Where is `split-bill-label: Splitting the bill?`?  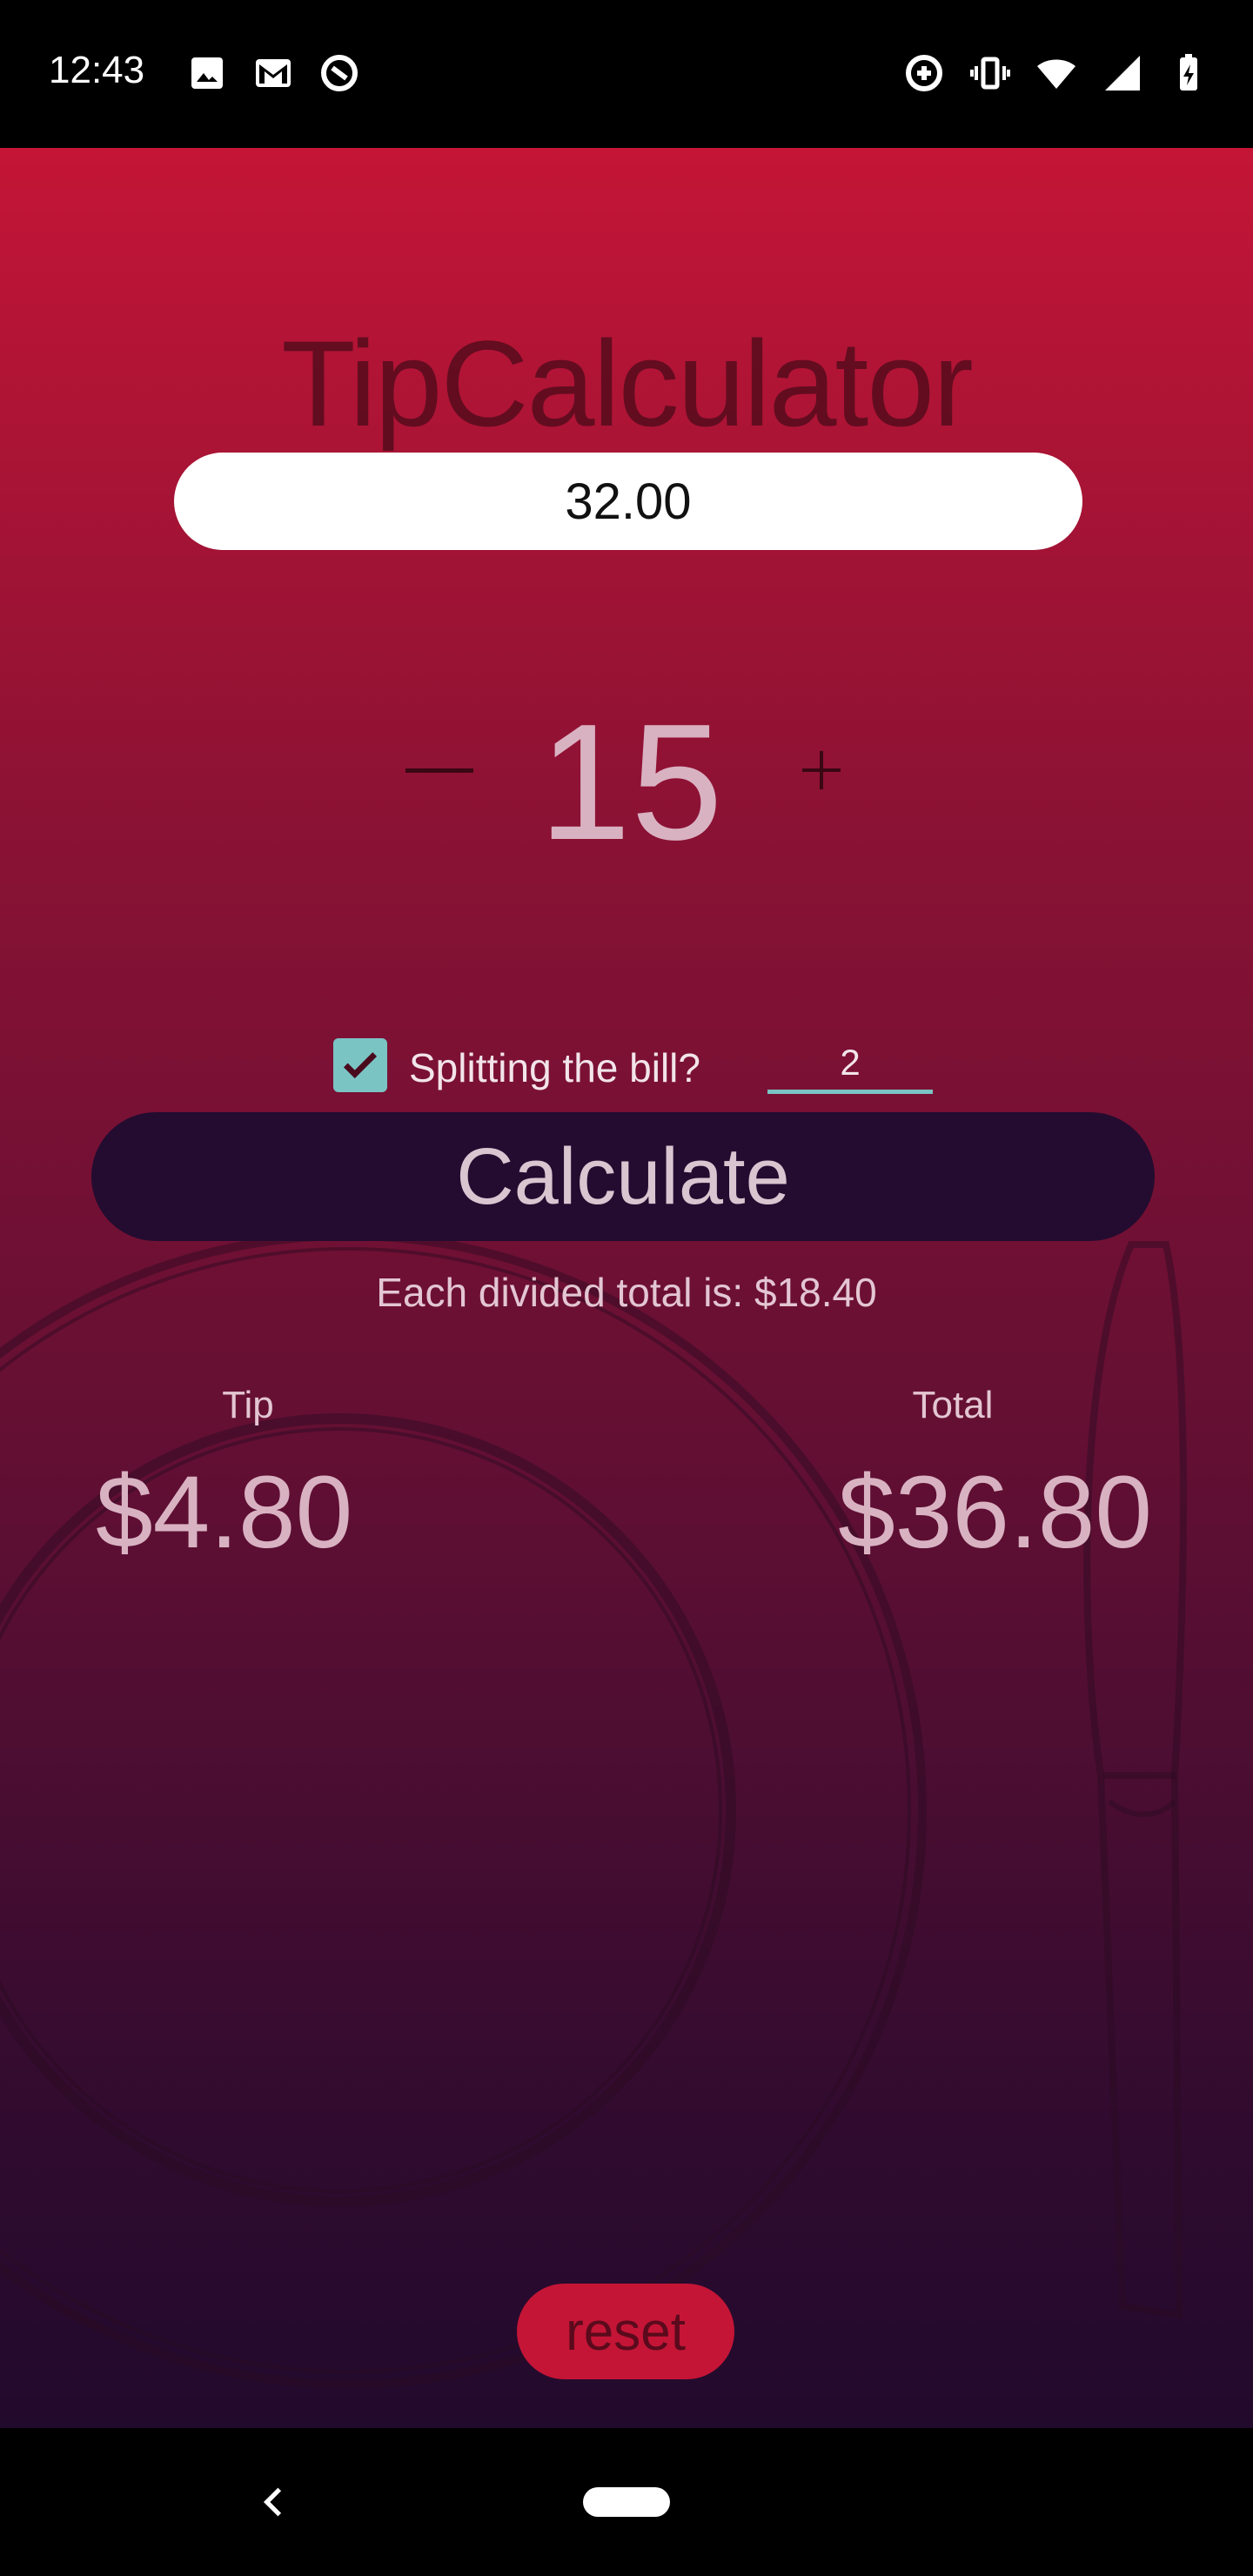
split-bill-label: Splitting the bill? is located at coordinates (554, 1067).